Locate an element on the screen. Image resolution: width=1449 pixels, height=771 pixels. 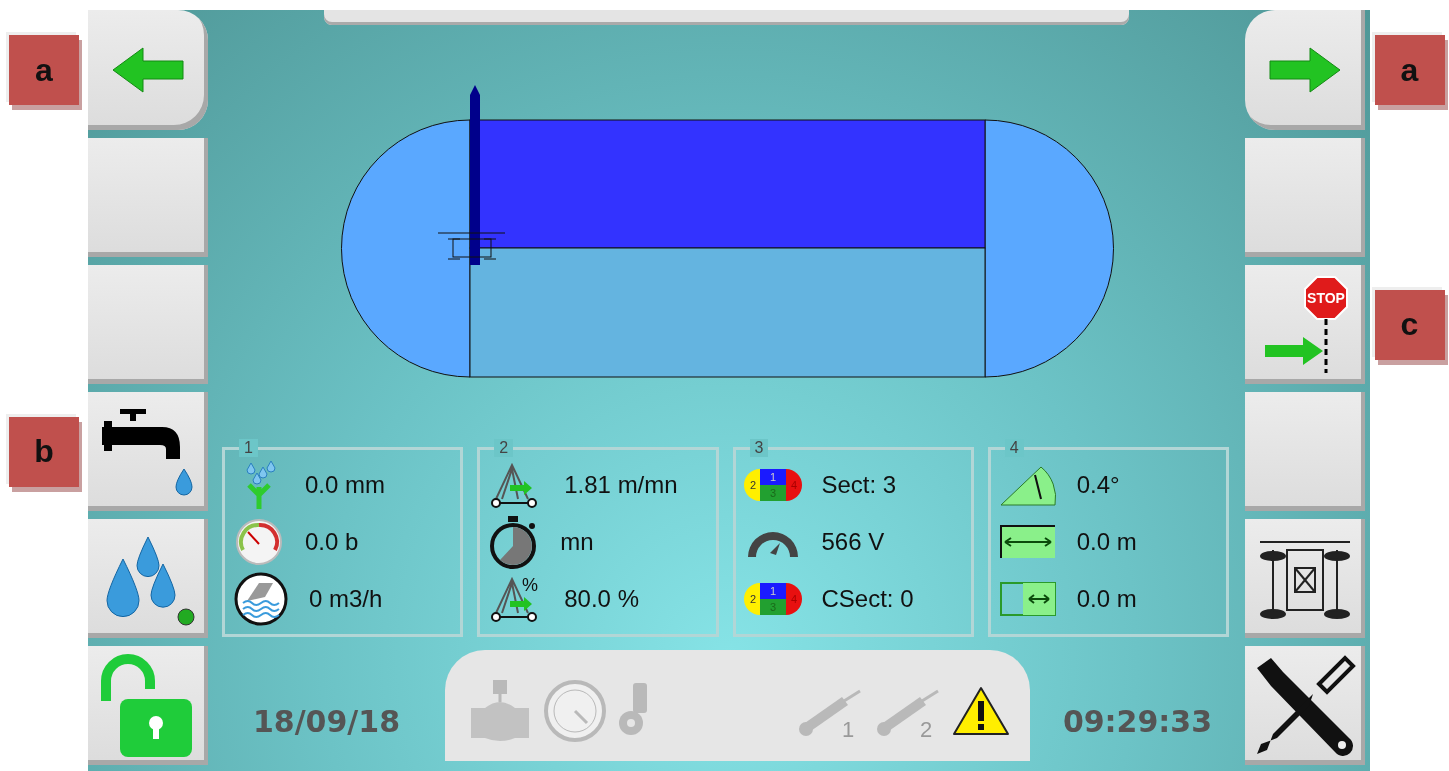
tools-button is located at coordinates (1305, 705).